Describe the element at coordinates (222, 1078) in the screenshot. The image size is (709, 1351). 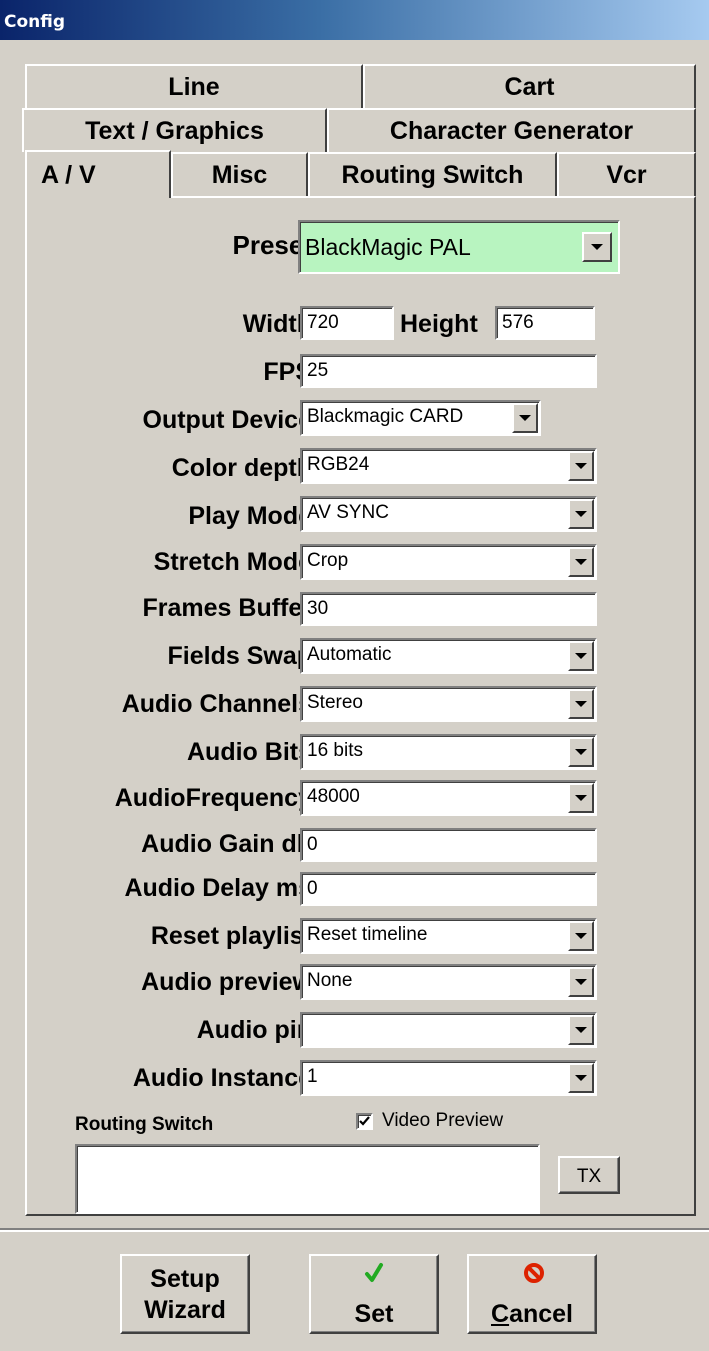
I see `audio-instance-label: Audio Instance` at that location.